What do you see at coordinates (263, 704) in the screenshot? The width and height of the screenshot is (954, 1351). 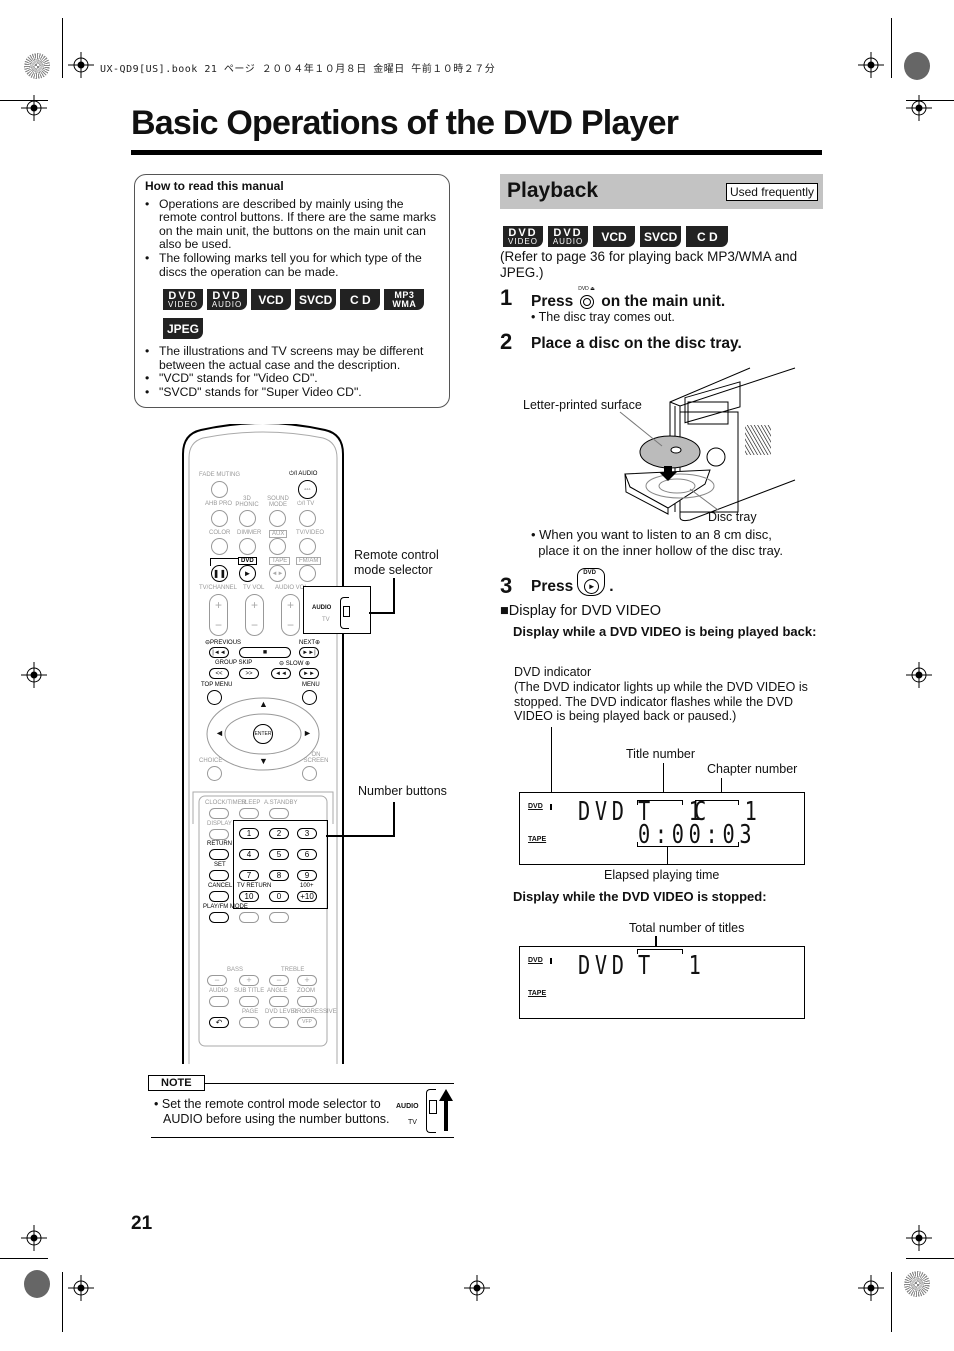 I see `up-arrow-button: ▲` at bounding box center [263, 704].